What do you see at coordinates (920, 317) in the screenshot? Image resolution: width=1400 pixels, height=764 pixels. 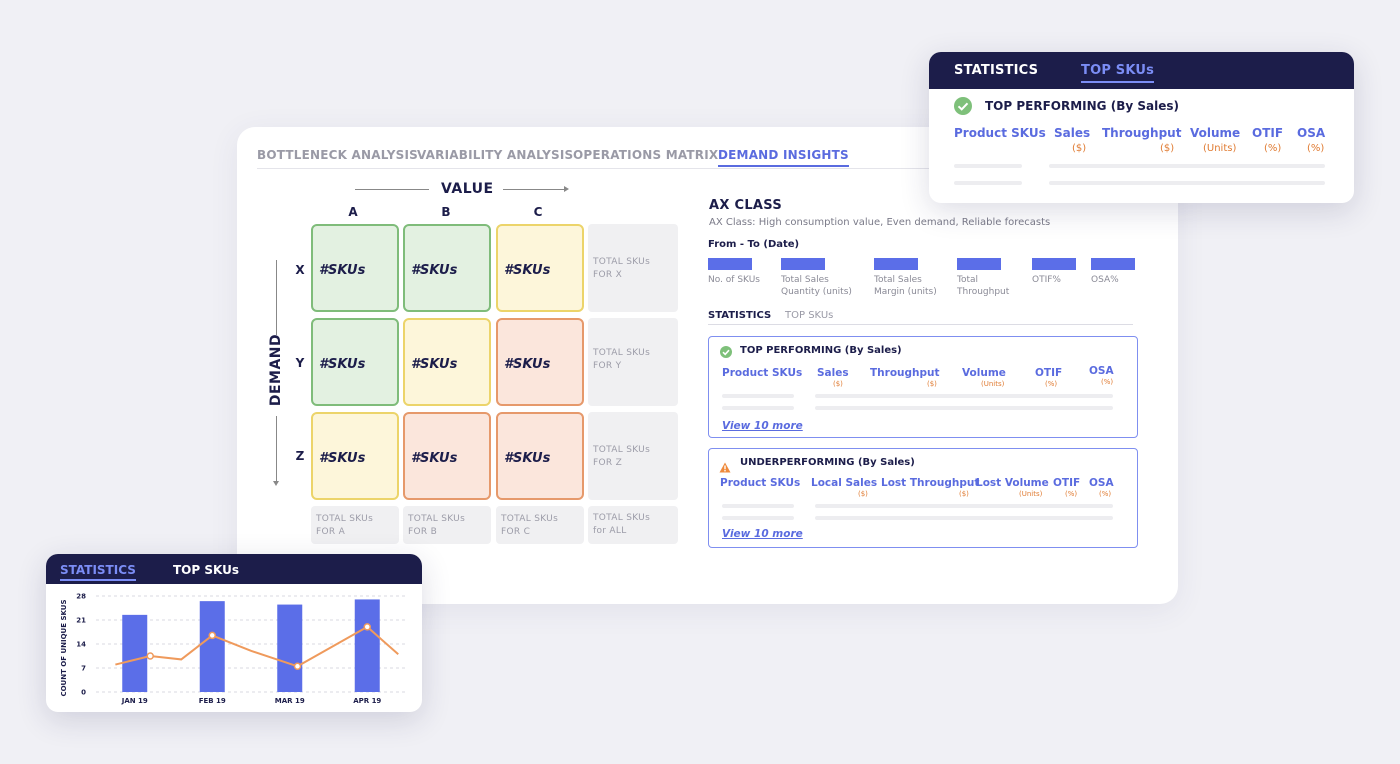 I see `ax-sub-tabs: STATISTICS TOP SKUs` at bounding box center [920, 317].